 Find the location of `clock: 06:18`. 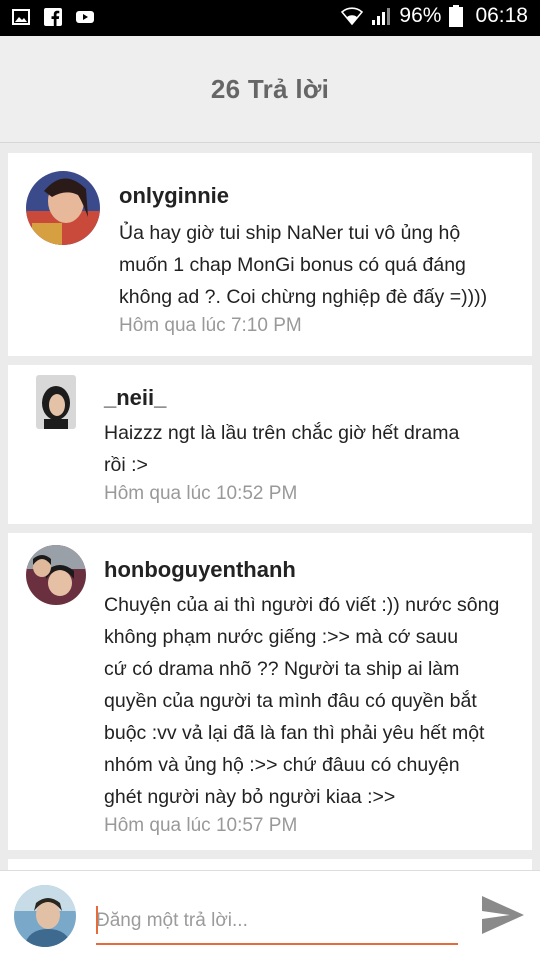

clock: 06:18 is located at coordinates (501, 15).